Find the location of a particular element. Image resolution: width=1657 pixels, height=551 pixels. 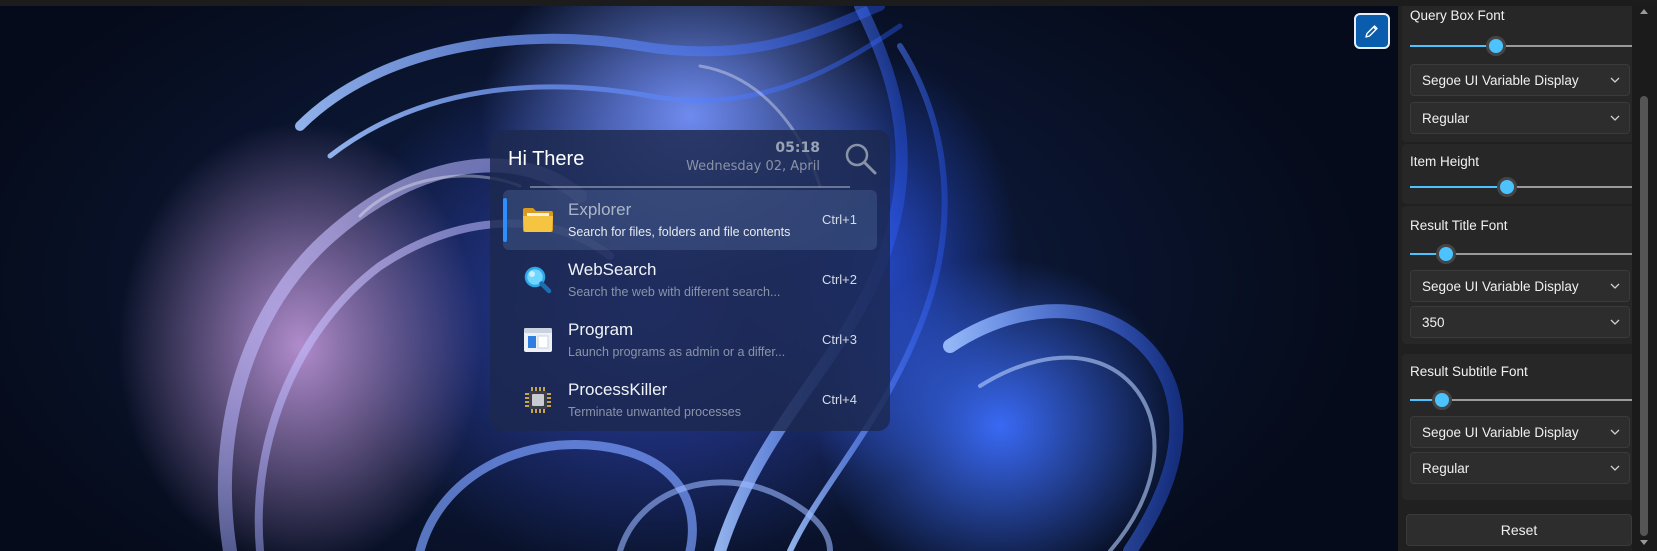

scroll-up-arrow-icon is located at coordinates (1644, 11).